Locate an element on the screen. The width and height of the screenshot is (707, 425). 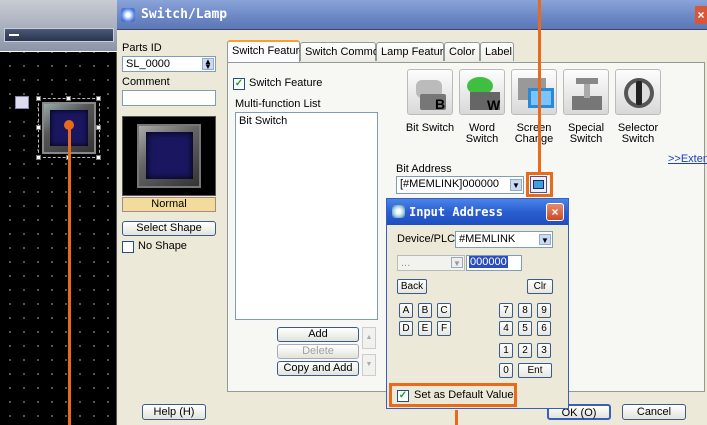
word-switch-label: Word Switch is located at coordinates (482, 134).